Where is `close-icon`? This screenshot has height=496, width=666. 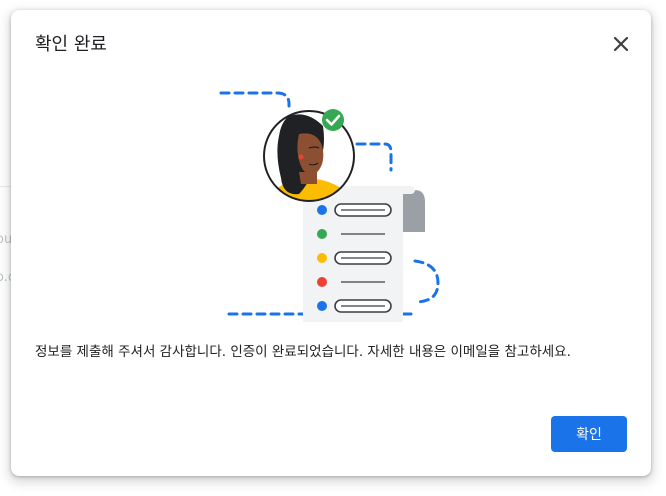
close-icon is located at coordinates (621, 44).